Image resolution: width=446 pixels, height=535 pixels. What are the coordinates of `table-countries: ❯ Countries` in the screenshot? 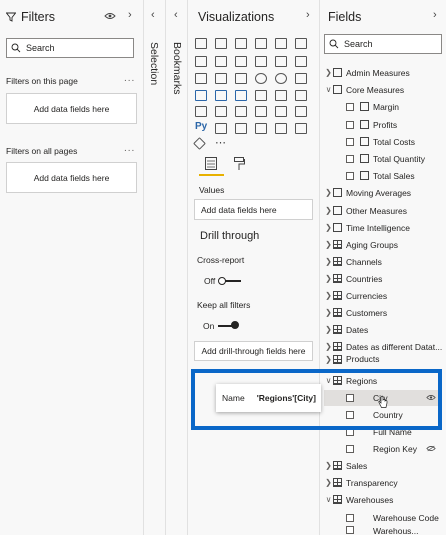 It's located at (383, 278).